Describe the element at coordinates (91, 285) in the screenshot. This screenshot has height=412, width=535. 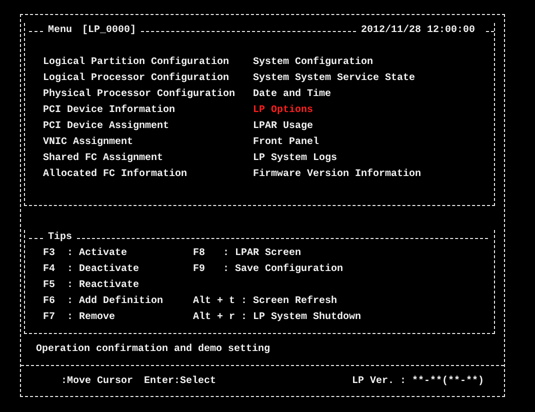
I see `shortcut-hint: F5 : Reactivate` at that location.